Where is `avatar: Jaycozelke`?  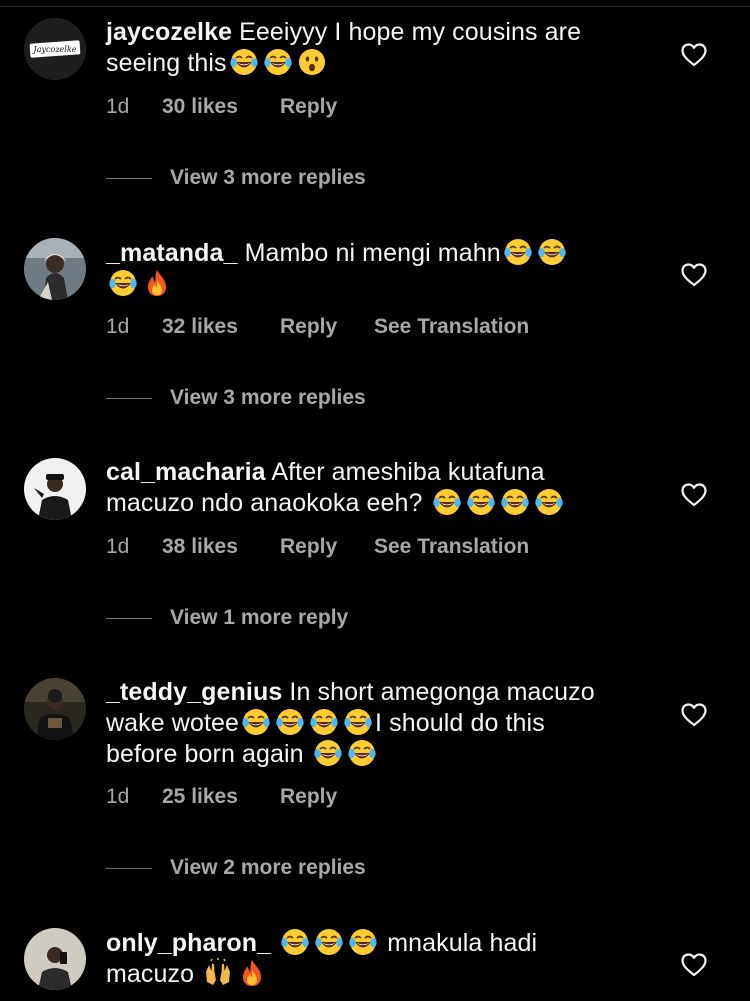
avatar: Jaycozelke is located at coordinates (55, 49).